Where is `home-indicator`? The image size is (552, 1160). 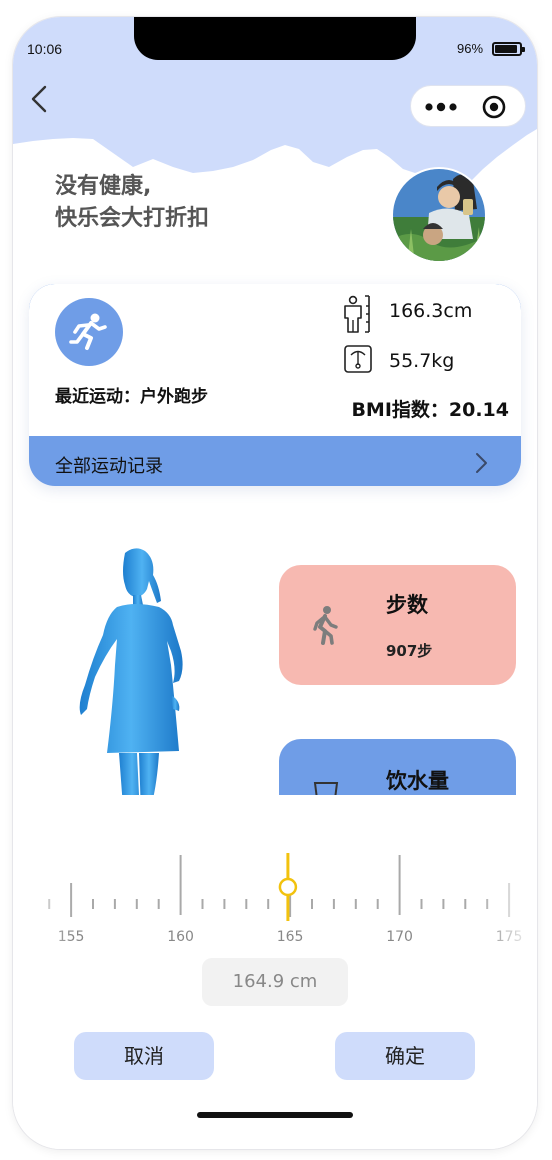
home-indicator is located at coordinates (275, 1115).